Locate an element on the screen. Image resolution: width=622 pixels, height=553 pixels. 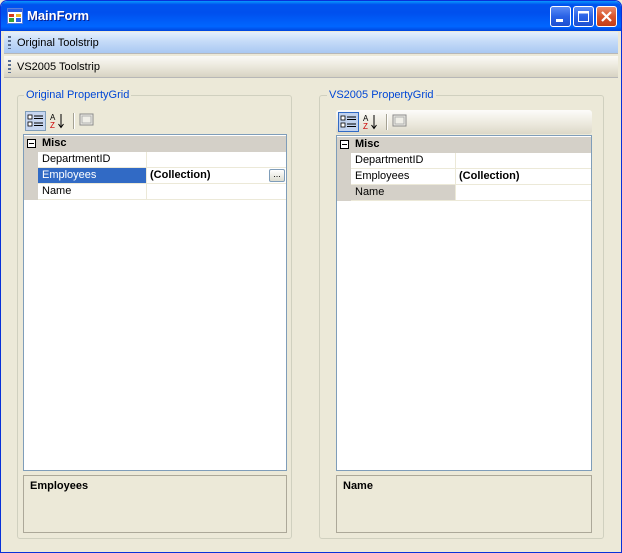
original-description-pane: Employees is located at coordinates (155, 504).